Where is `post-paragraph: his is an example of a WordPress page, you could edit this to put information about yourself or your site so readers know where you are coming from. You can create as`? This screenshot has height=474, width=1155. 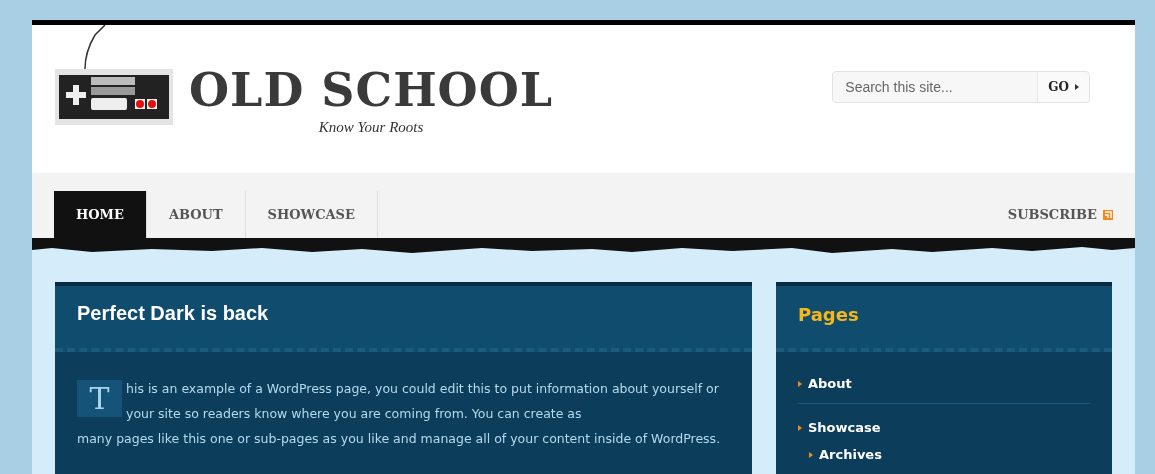
post-paragraph: his is an example of a WordPress page, you could edit this to put information about yourself or your site so readers know where you are coming from. You can create as is located at coordinates (423, 401).